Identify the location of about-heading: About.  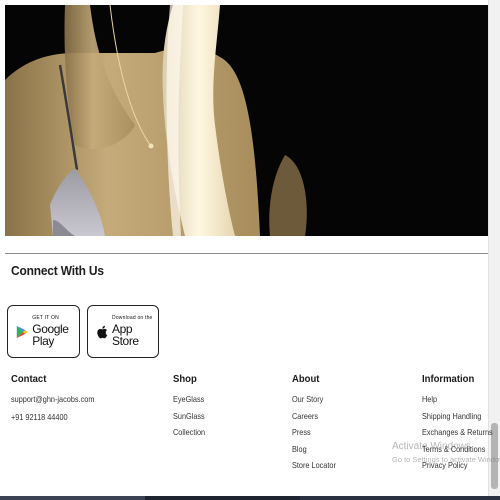
(306, 379).